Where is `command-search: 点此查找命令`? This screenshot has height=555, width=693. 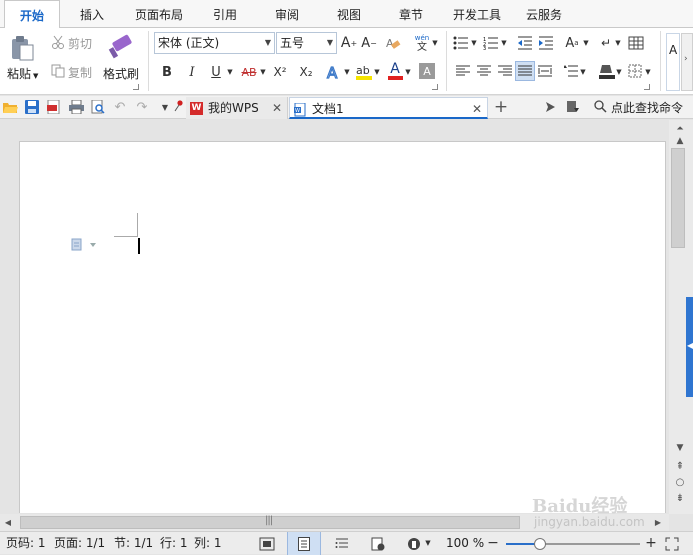 command-search: 点此查找命令 is located at coordinates (641, 107).